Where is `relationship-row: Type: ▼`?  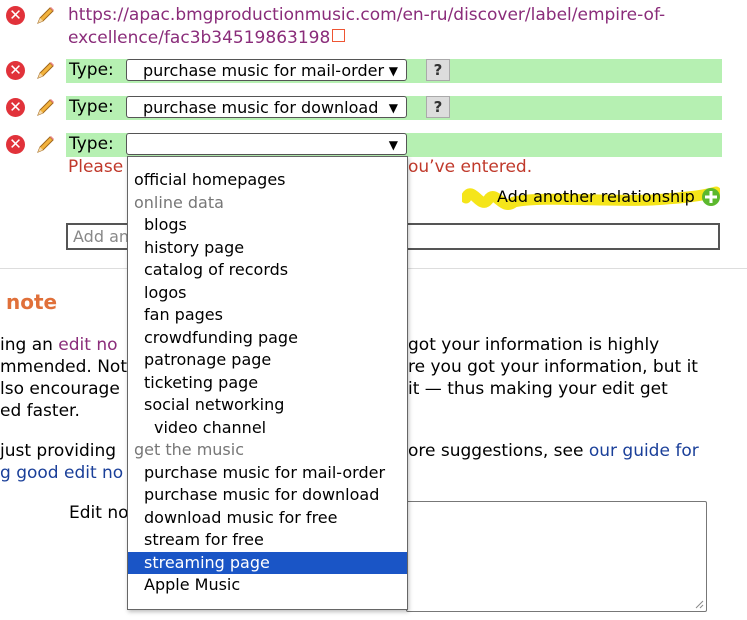
relationship-row: Type: ▼ is located at coordinates (394, 145).